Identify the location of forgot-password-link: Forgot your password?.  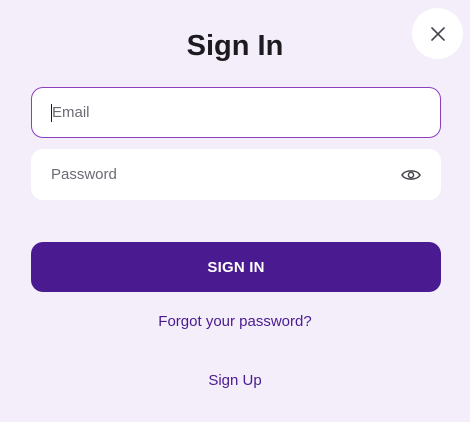
(234, 321).